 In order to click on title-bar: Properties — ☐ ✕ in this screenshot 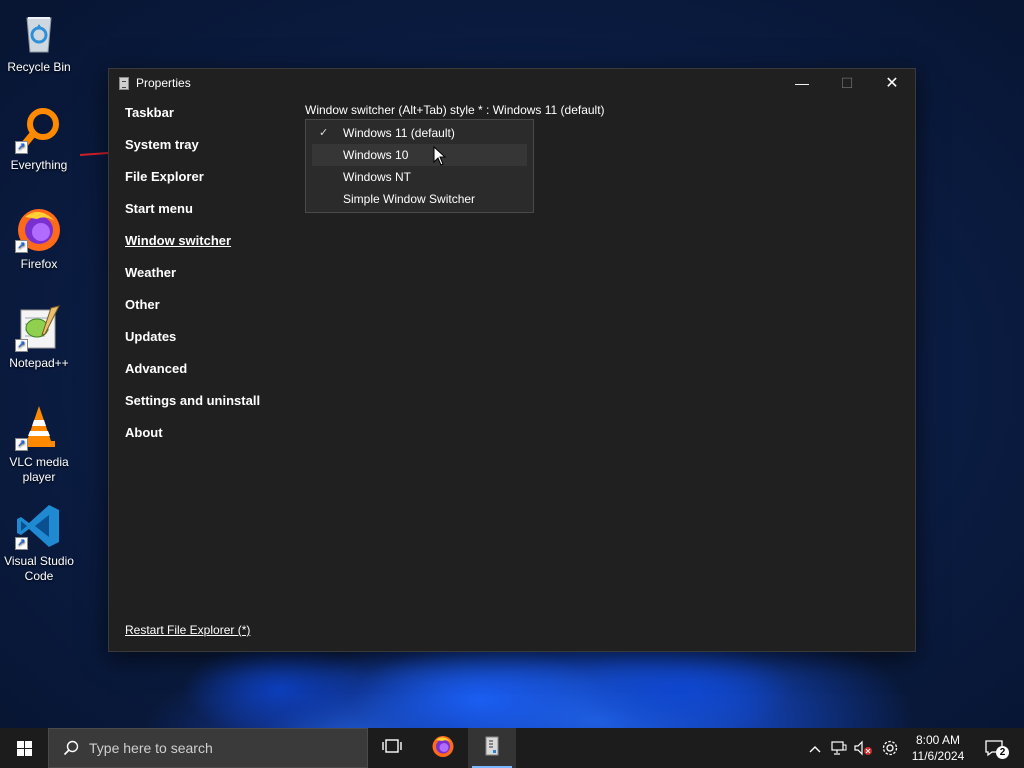, I will do `click(512, 83)`.